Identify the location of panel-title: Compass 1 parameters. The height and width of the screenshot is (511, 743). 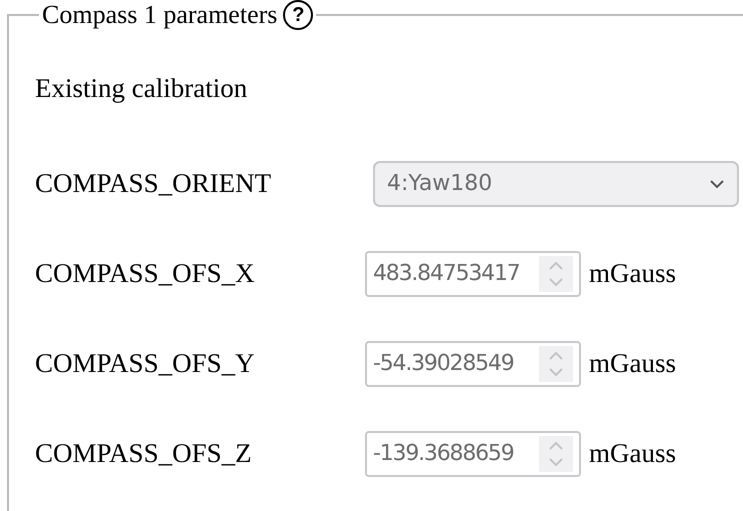
(160, 15).